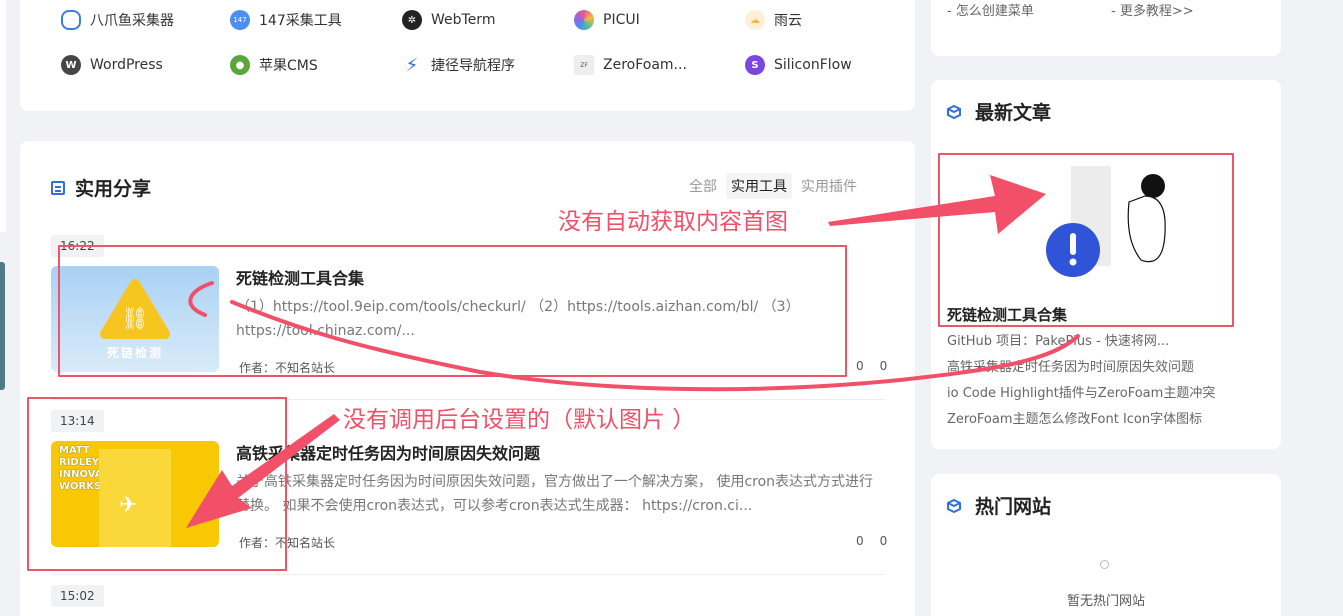  Describe the element at coordinates (673, 222) in the screenshot. I see `annotation-note-auto-image: 没有自动获取内容首图` at that location.